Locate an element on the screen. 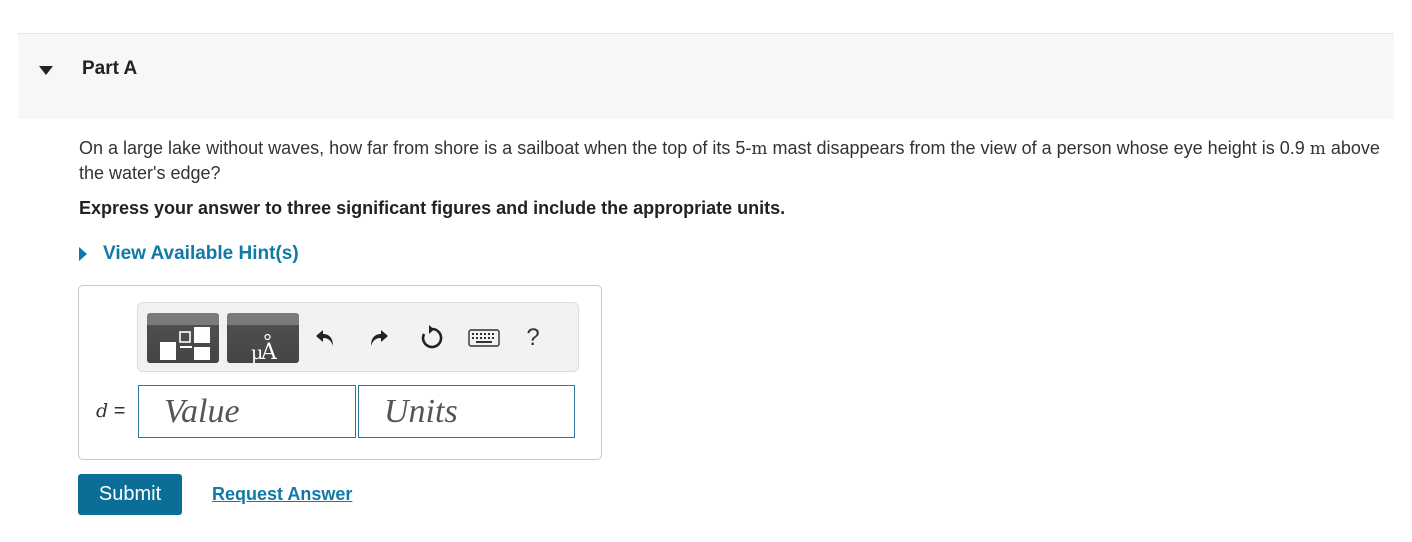 Image resolution: width=1412 pixels, height=542 pixels. reset-icon is located at coordinates (432, 337).